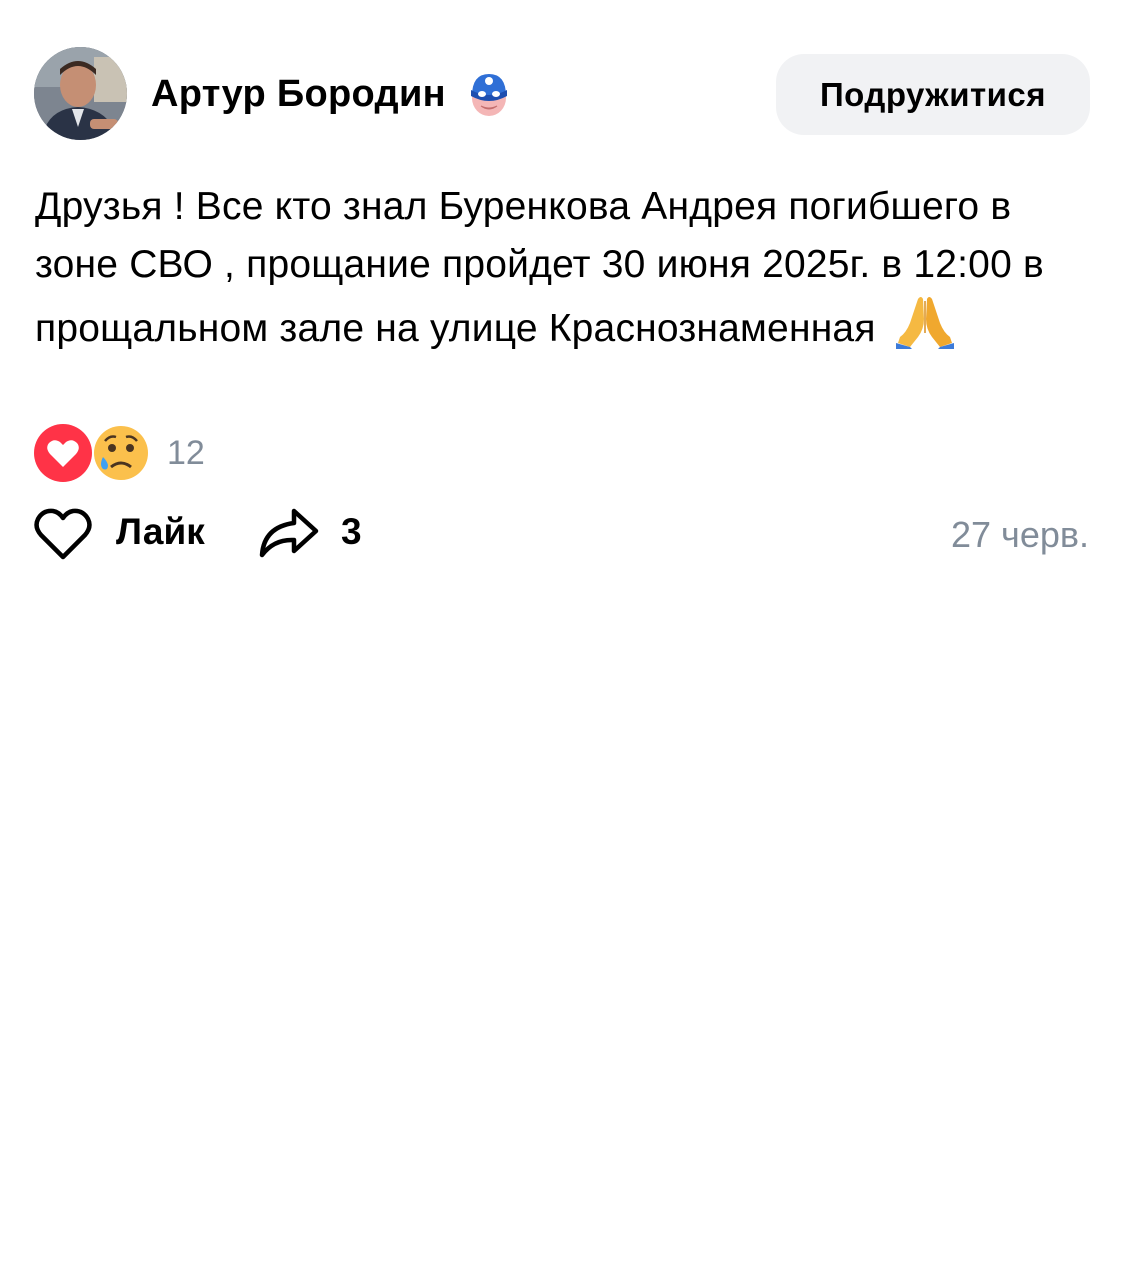  Describe the element at coordinates (933, 94) in the screenshot. I see `add-friend-button: Подружитися` at that location.